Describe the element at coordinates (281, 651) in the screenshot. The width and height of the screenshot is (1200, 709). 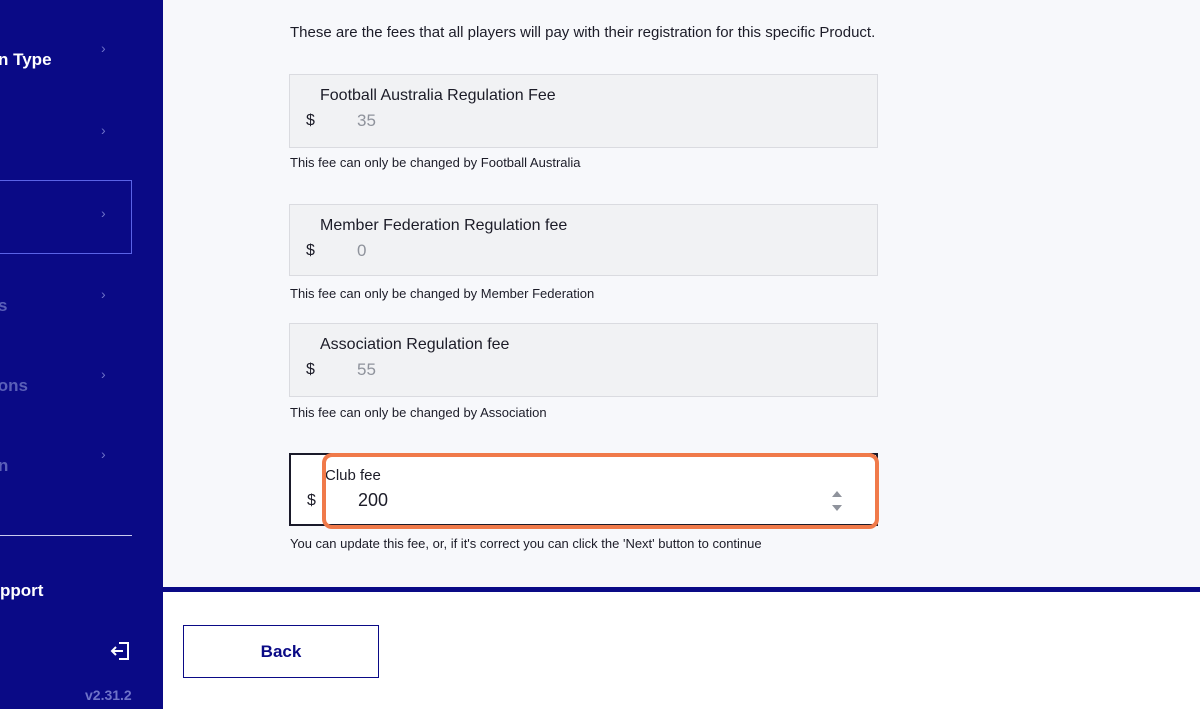
I see `back-button: Back` at that location.